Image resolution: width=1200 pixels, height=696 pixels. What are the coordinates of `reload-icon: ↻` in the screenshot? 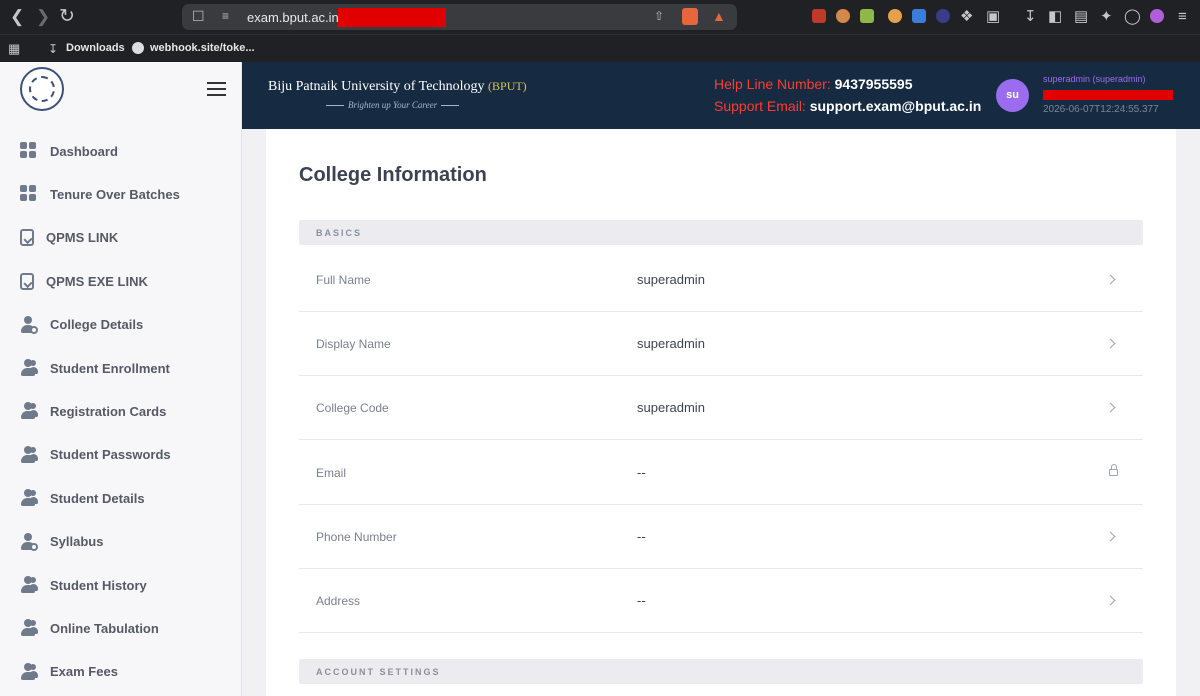 It's located at (67, 16).